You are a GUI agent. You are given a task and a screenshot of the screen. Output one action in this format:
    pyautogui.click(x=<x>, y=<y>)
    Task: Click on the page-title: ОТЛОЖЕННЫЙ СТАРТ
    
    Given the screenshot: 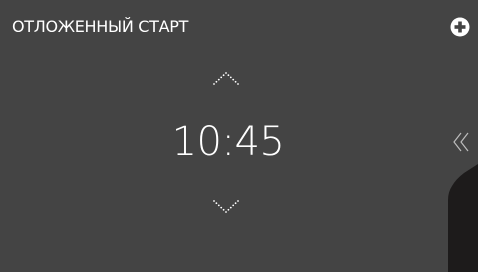 What is the action you would take?
    pyautogui.click(x=100, y=26)
    